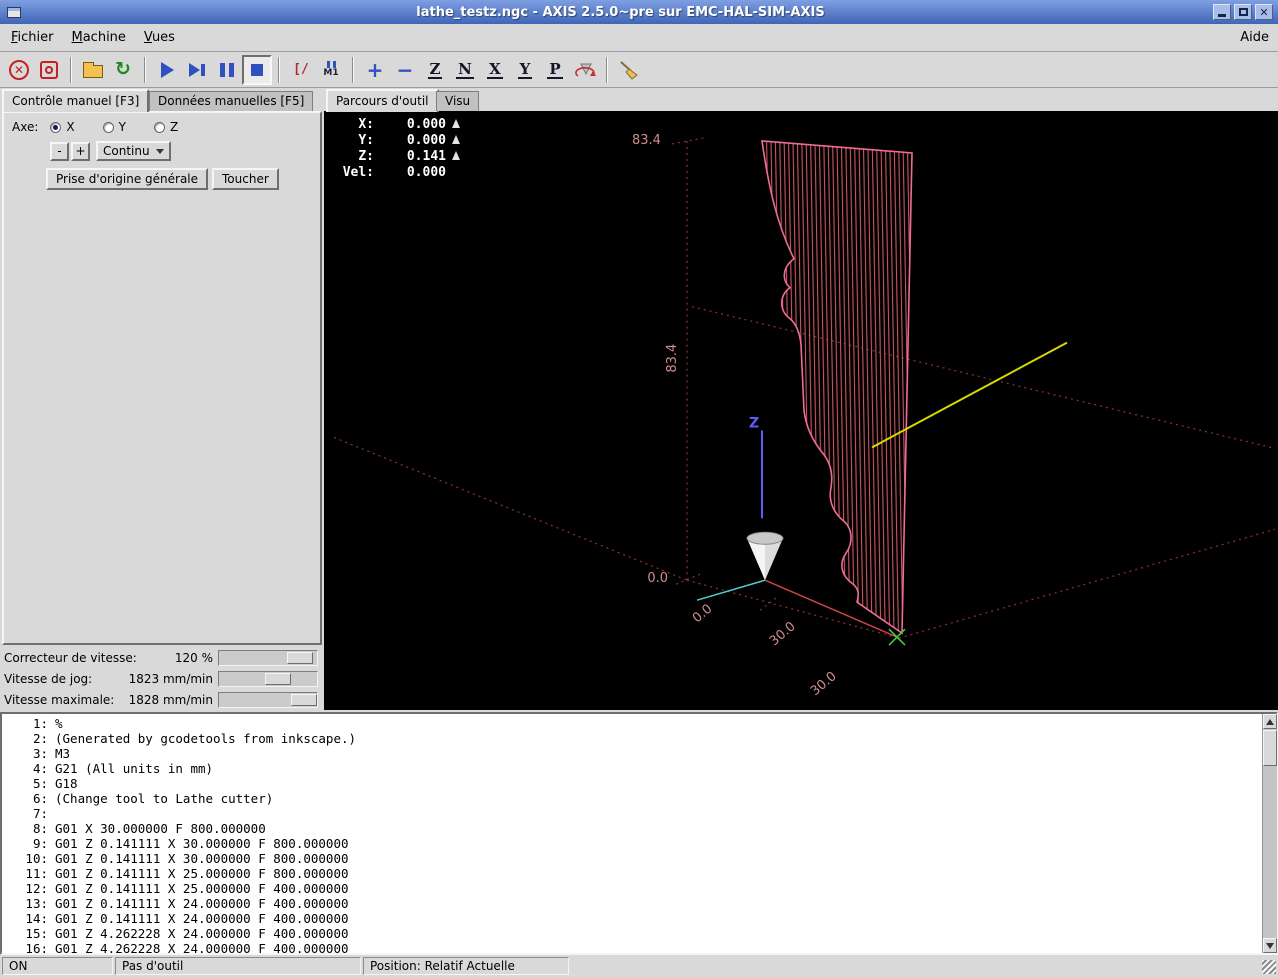 Image resolution: width=1278 pixels, height=978 pixels. Describe the element at coordinates (57, 966) in the screenshot. I see `machine-state-cell: ON` at that location.